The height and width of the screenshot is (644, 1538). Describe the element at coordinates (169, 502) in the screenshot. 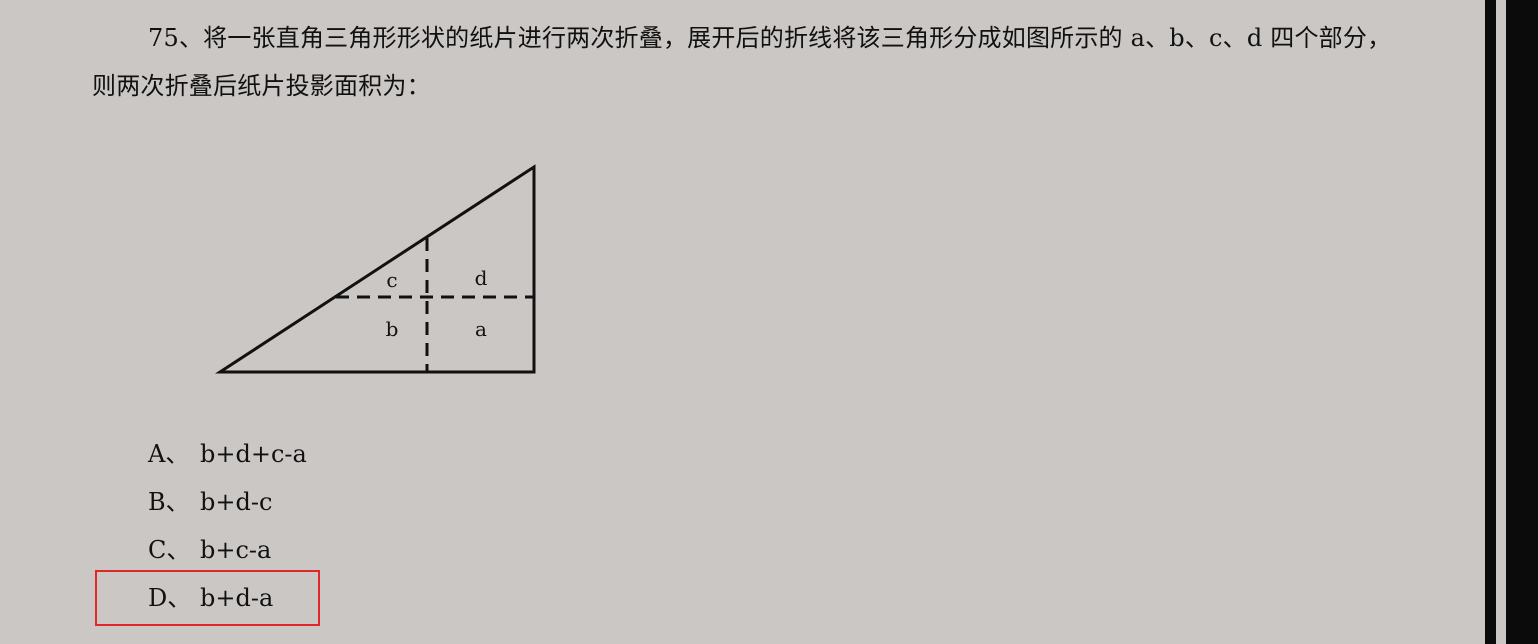

I see `option-b-letter: B、` at that location.